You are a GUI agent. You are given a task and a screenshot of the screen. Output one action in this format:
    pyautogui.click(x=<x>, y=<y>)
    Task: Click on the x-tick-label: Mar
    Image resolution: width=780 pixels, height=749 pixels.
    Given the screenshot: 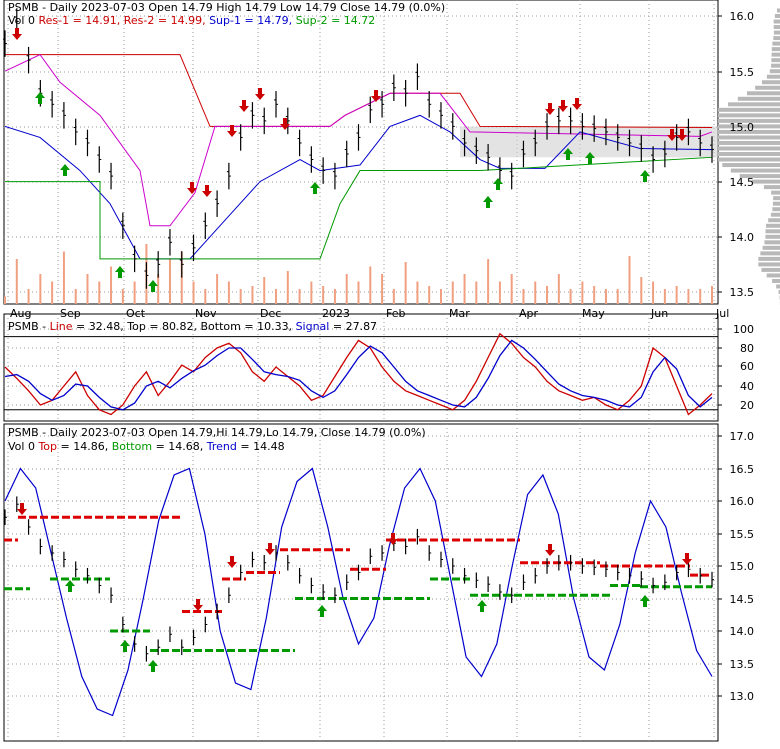 What is the action you would take?
    pyautogui.click(x=459, y=313)
    